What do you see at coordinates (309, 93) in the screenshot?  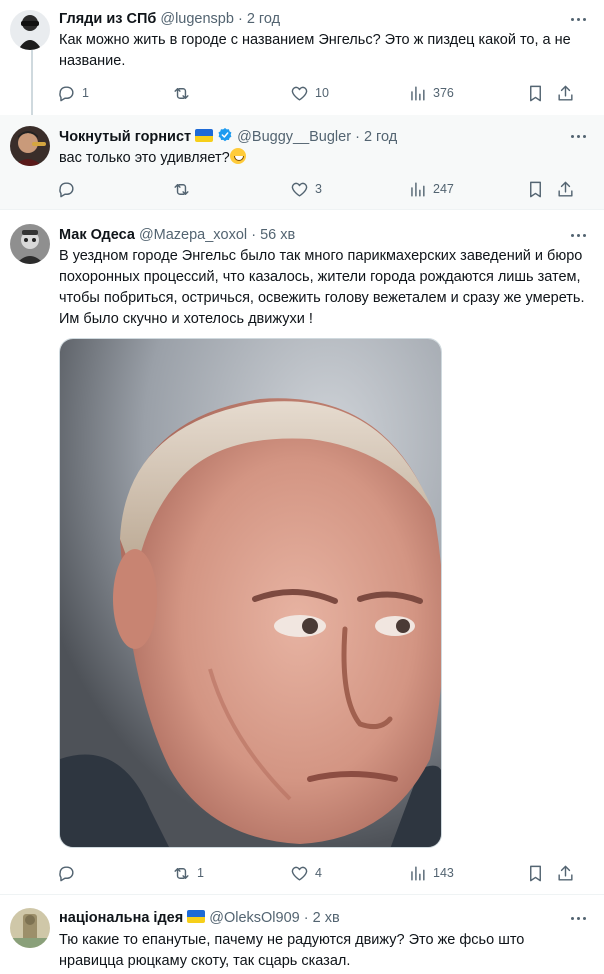 I see `like-button: 10` at bounding box center [309, 93].